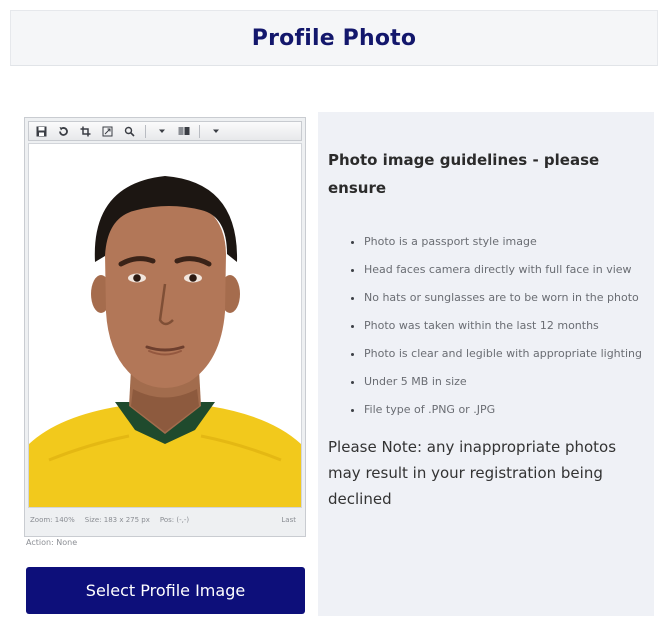 The width and height of the screenshot is (660, 631). I want to click on list-item: Under 5 MB in size, so click(504, 382).